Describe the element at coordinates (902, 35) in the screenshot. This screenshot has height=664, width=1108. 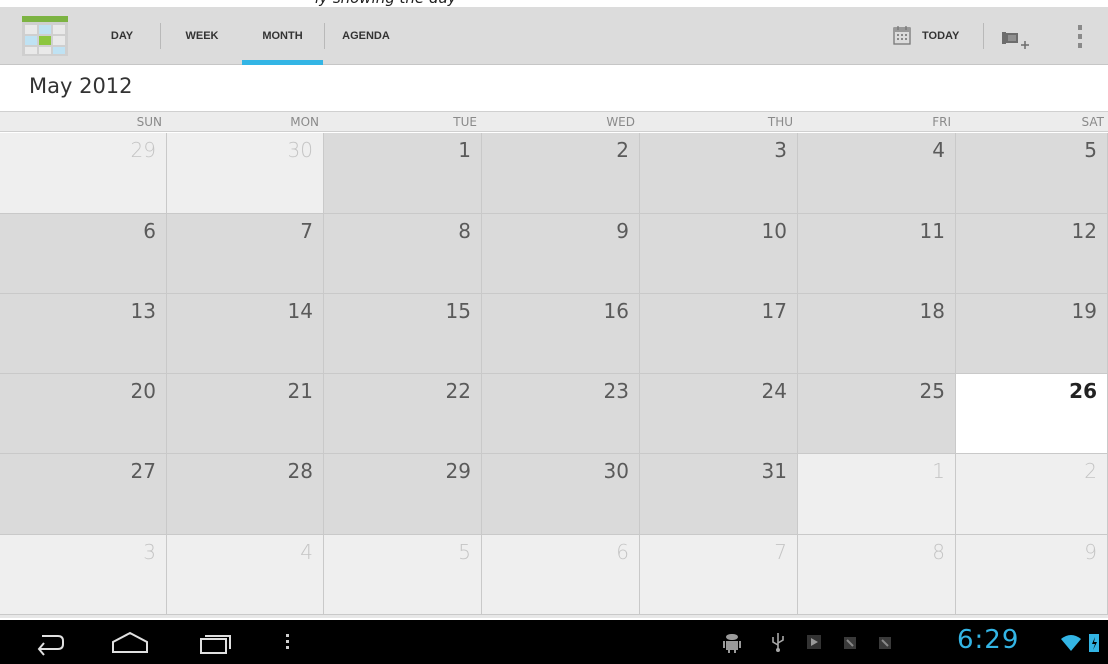
I see `today-calendar-icon` at that location.